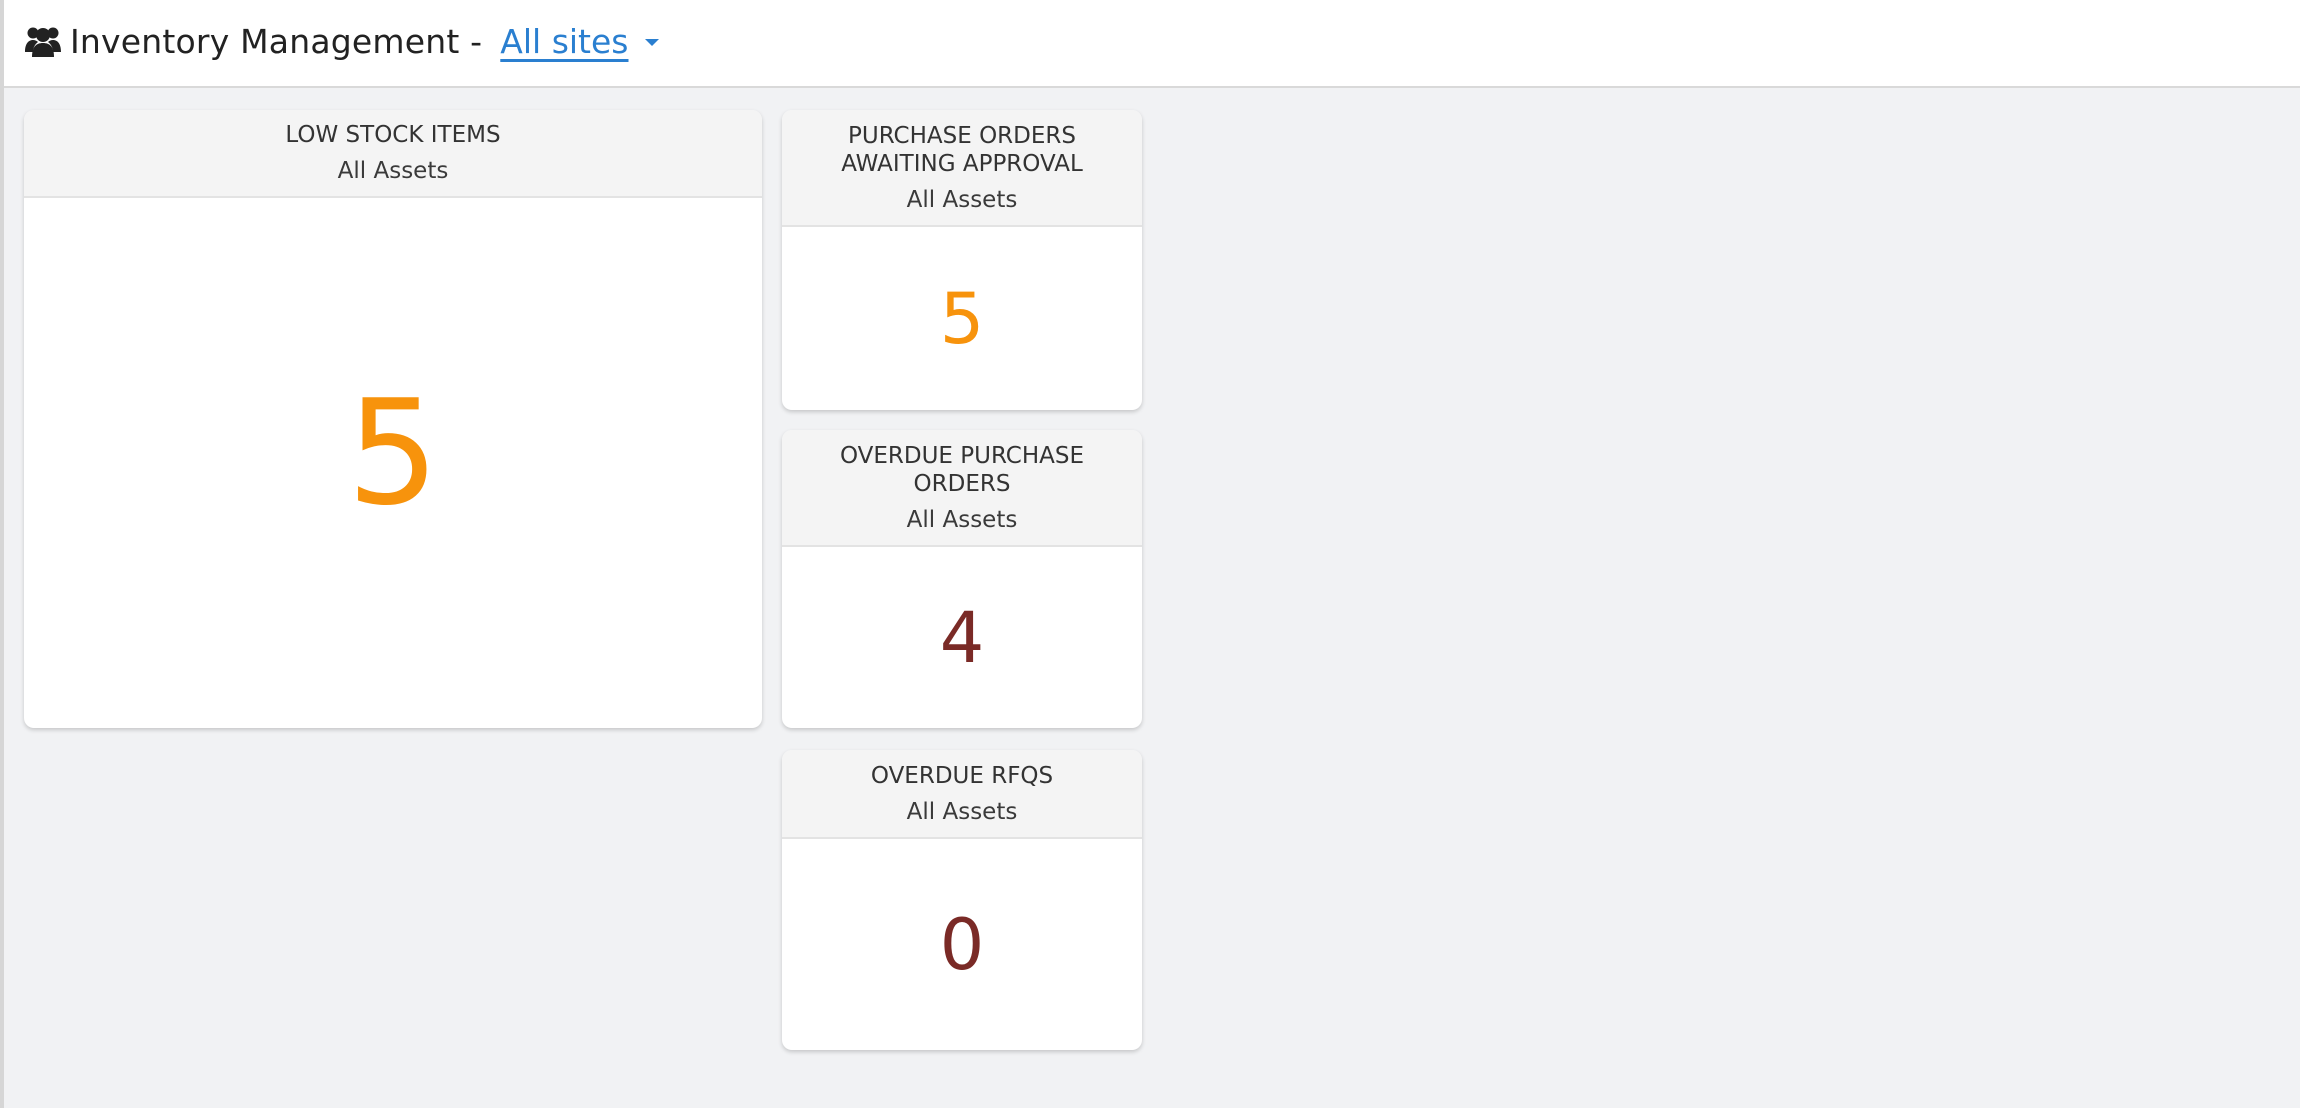 This screenshot has height=1108, width=2300. I want to click on card-title: OVERDUE PURCHASE ORDERS, so click(962, 469).